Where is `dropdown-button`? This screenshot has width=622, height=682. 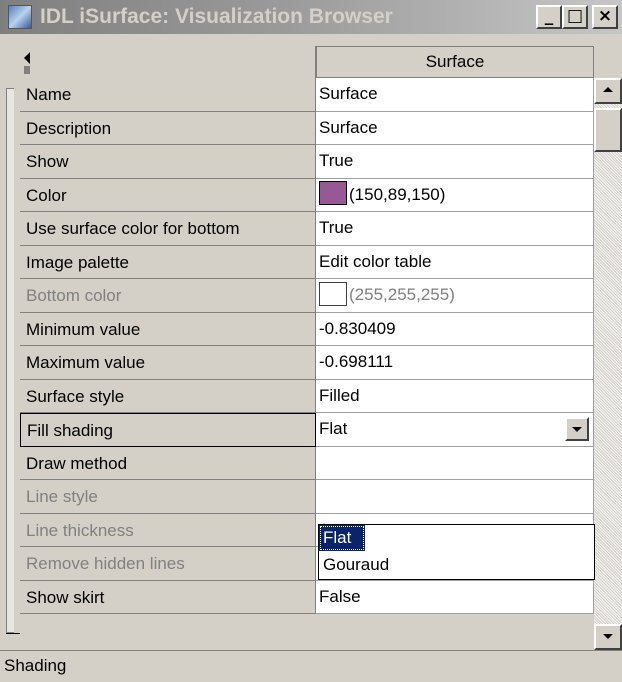
dropdown-button is located at coordinates (577, 429).